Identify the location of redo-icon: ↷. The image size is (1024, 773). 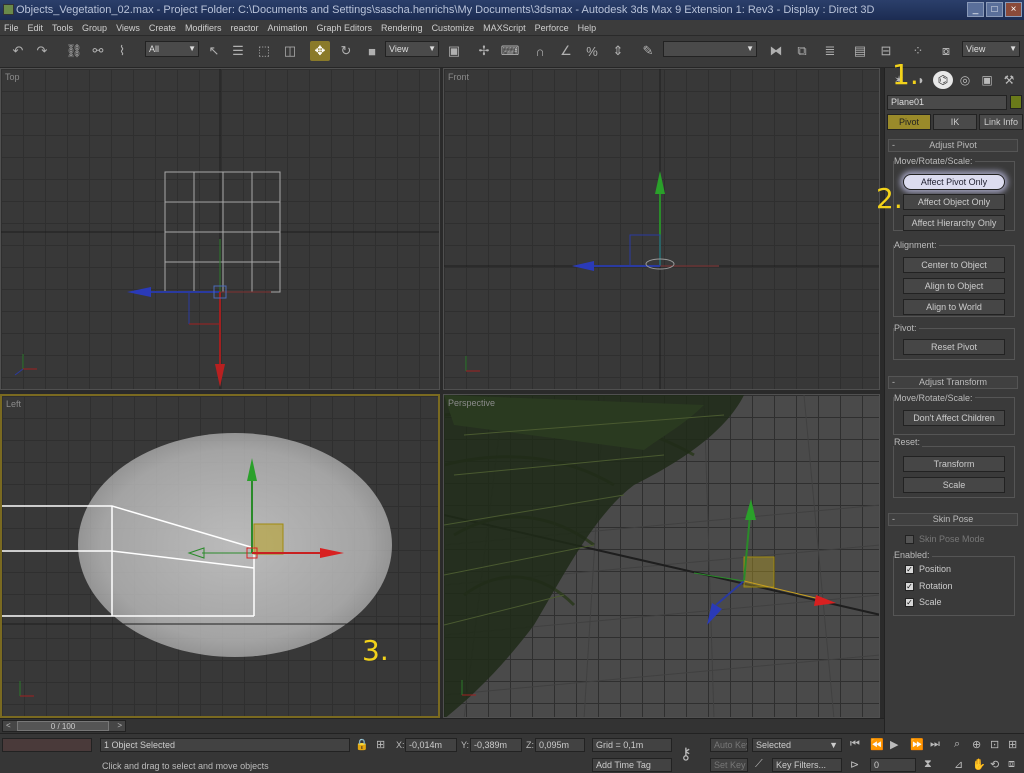
(42, 51).